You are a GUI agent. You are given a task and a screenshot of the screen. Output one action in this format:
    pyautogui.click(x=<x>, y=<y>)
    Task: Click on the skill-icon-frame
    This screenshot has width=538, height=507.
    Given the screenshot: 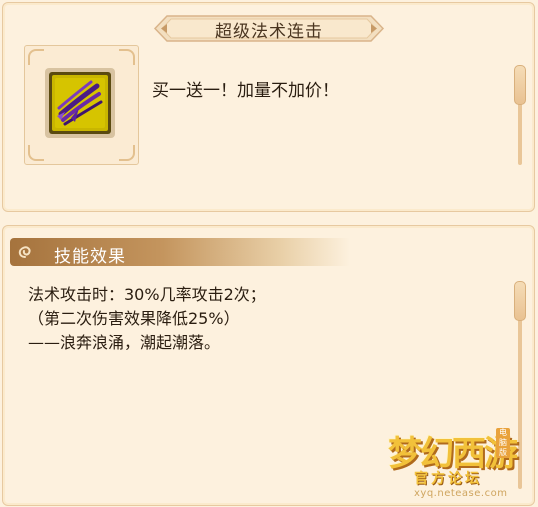 What is the action you would take?
    pyautogui.click(x=81, y=105)
    